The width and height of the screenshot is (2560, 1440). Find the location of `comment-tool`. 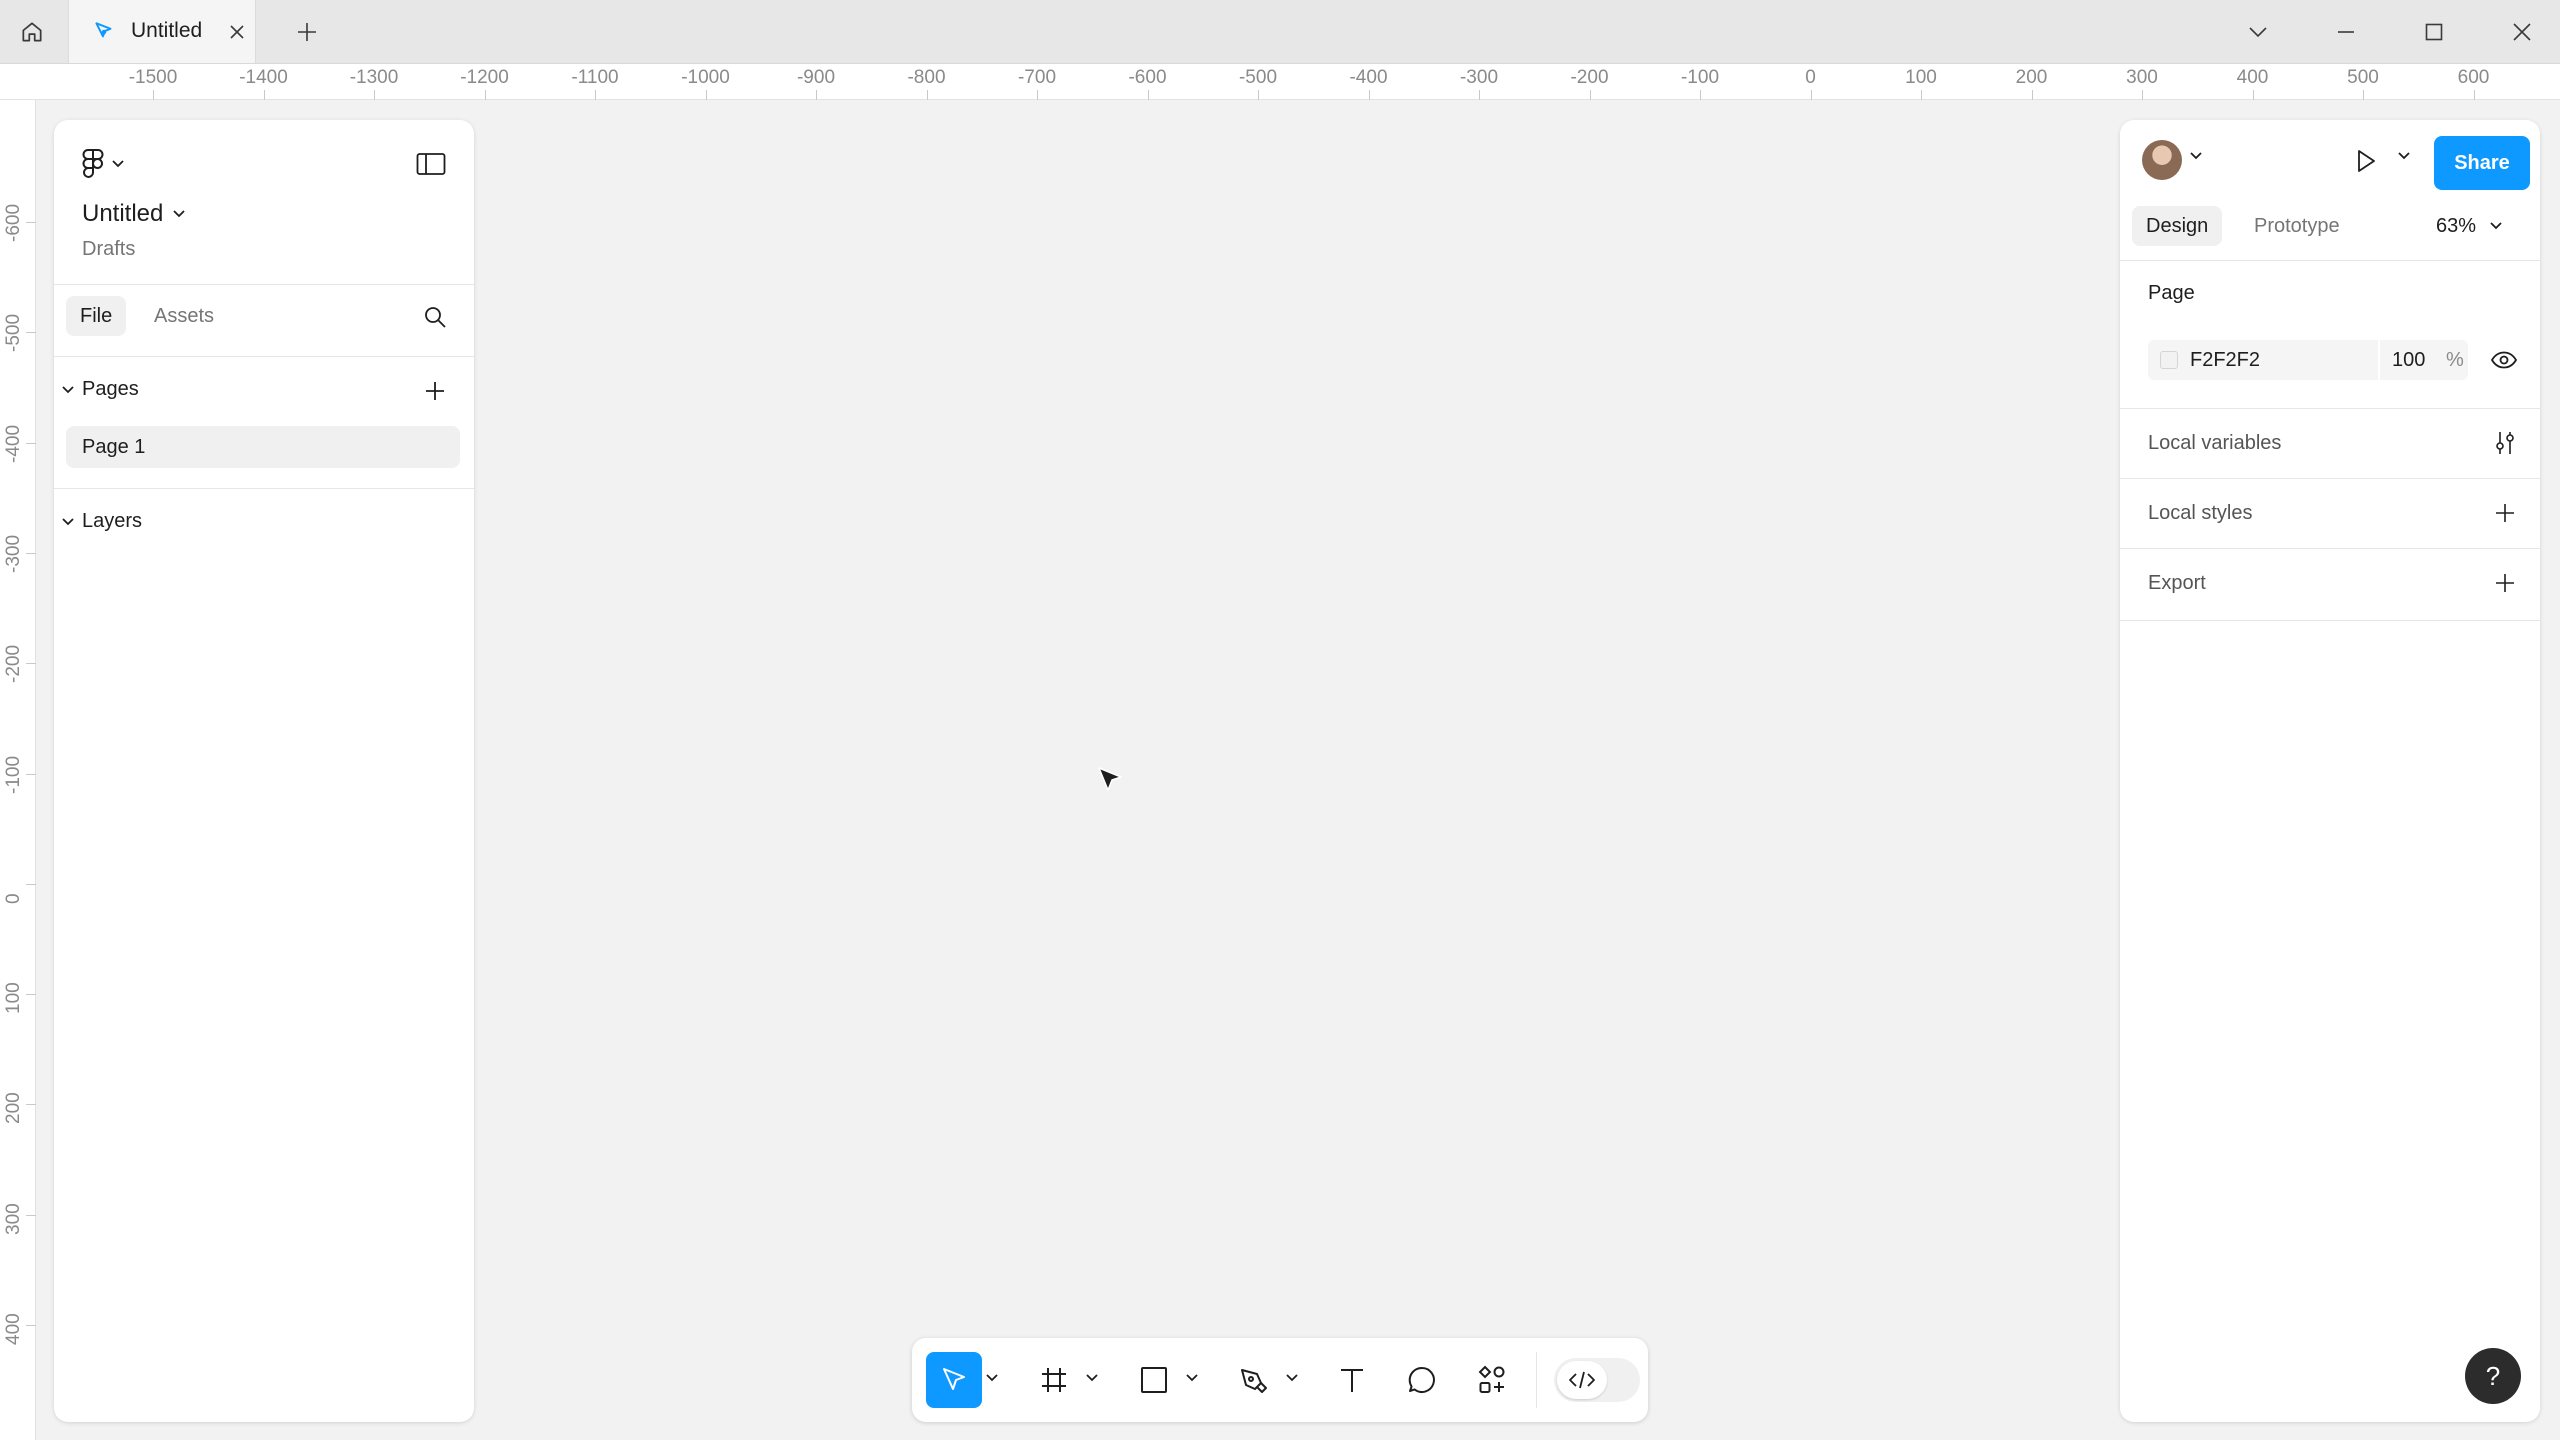

comment-tool is located at coordinates (1422, 1380).